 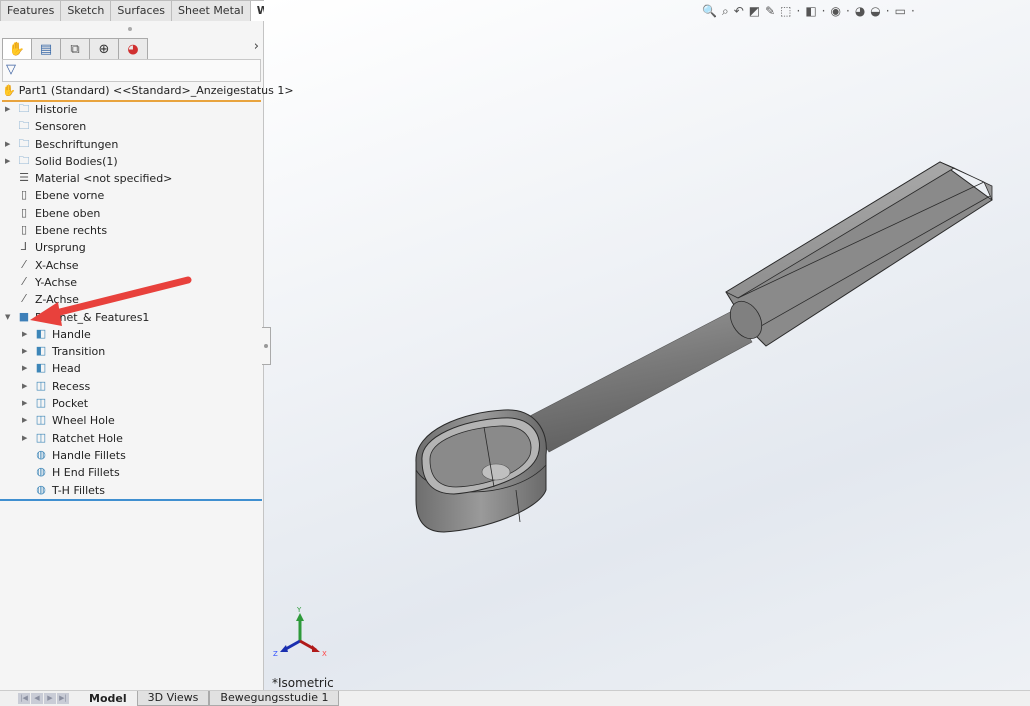 What do you see at coordinates (41, 454) in the screenshot?
I see `fillet-icon: ◍` at bounding box center [41, 454].